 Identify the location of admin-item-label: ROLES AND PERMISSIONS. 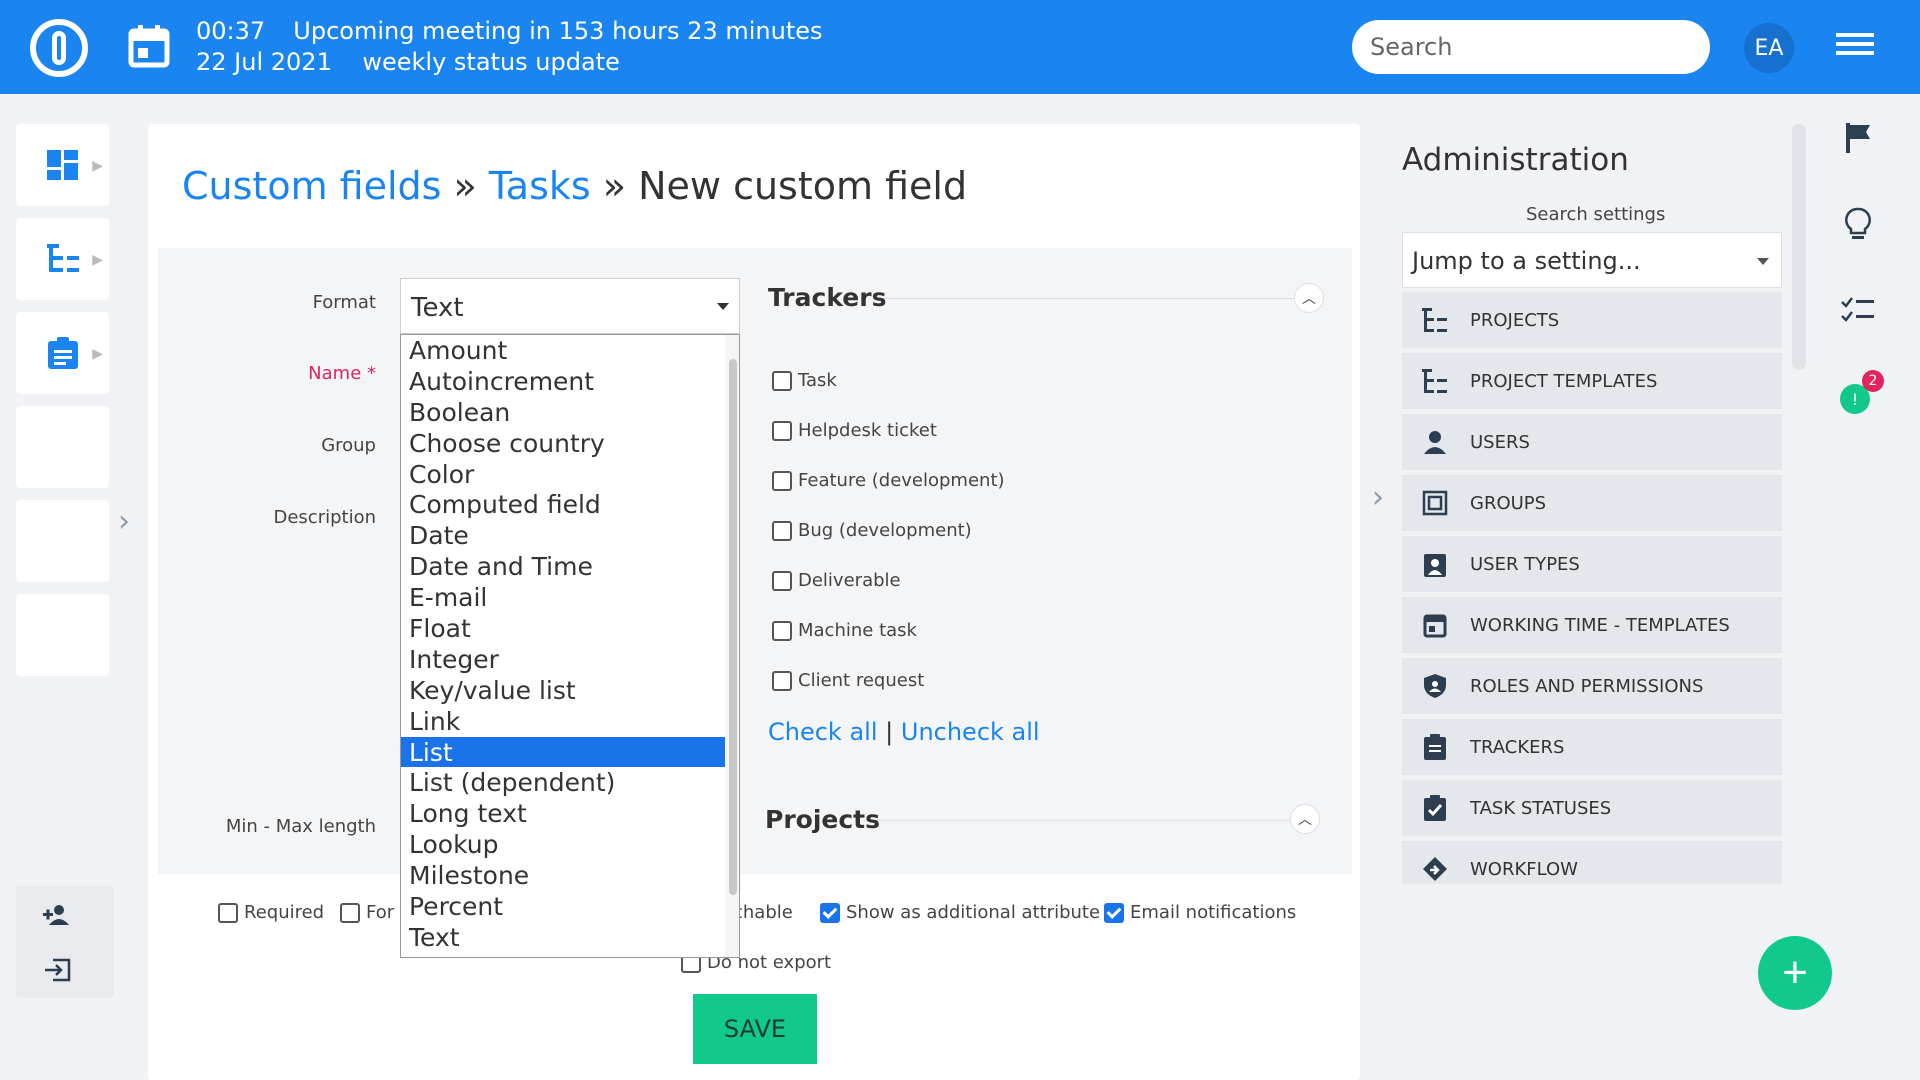
(1587, 686).